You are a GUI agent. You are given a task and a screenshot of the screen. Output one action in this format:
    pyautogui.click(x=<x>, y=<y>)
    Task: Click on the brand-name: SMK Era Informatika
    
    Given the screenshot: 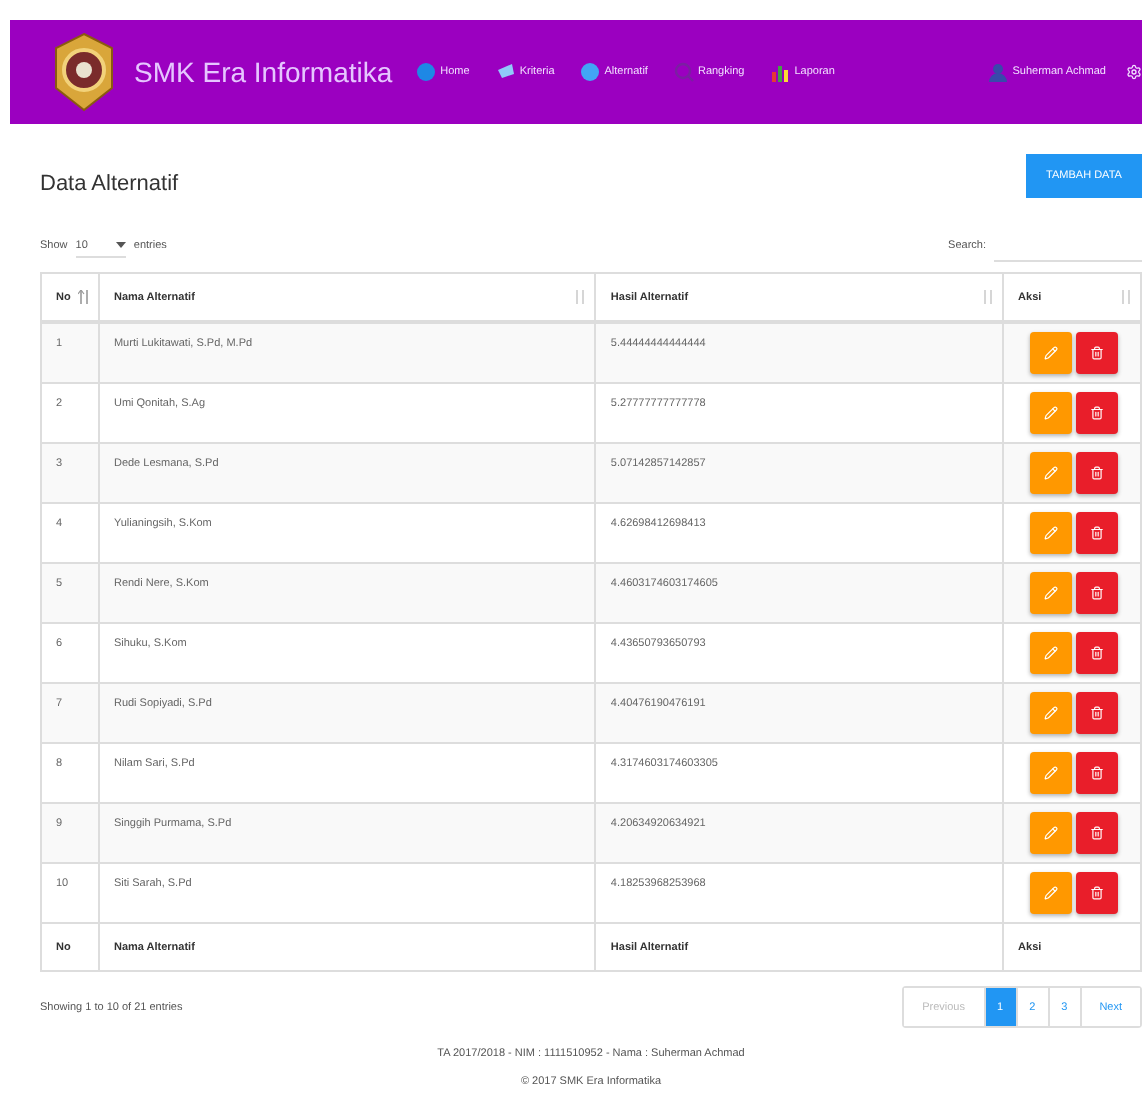 What is the action you would take?
    pyautogui.click(x=263, y=72)
    